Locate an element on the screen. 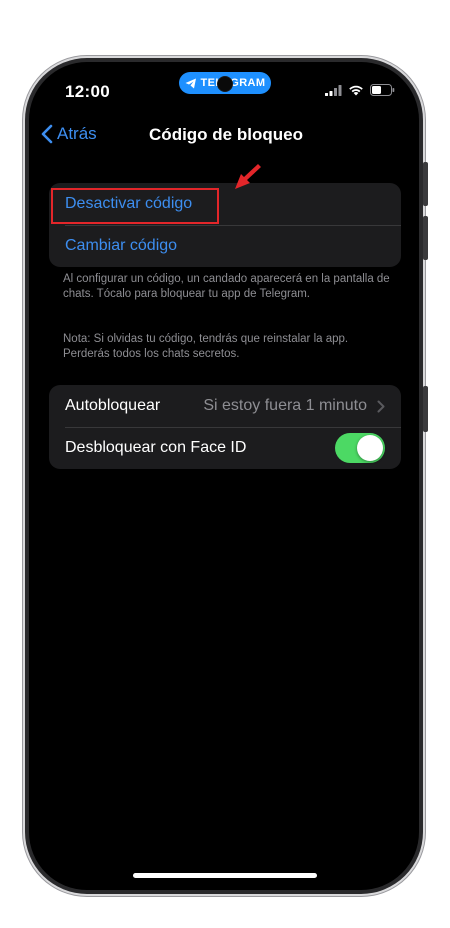 This screenshot has width=450, height=928. toggle-knob is located at coordinates (370, 448).